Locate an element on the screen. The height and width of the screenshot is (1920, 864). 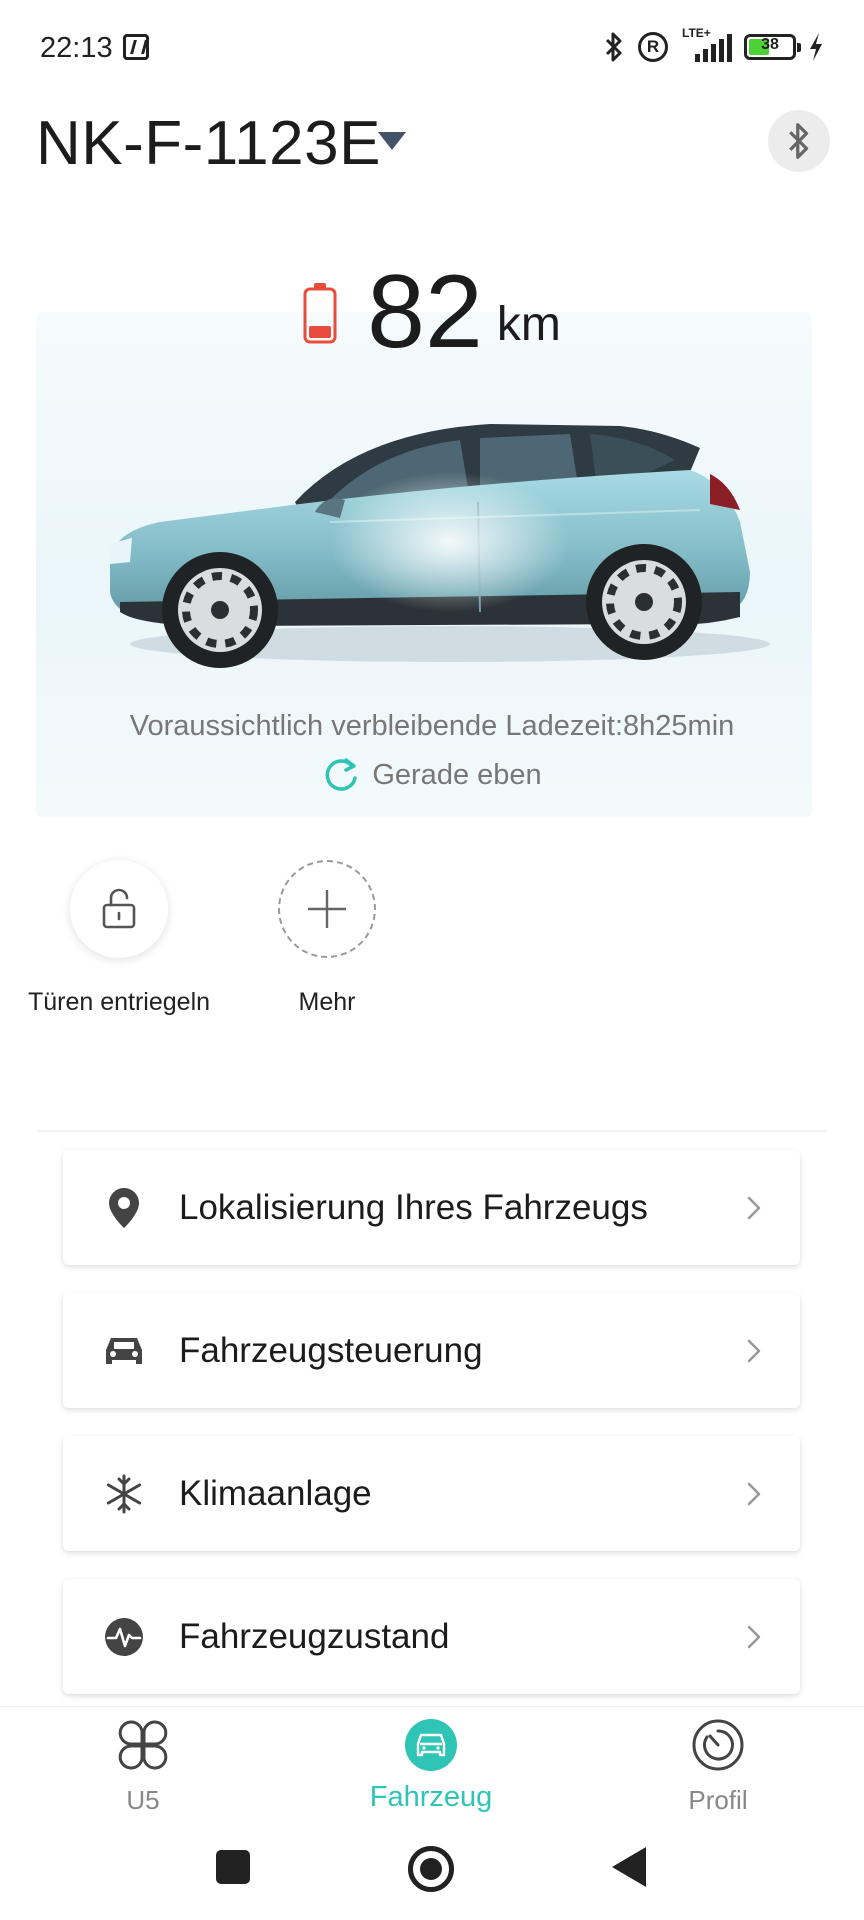
more-action: Mehr is located at coordinates (327, 938).